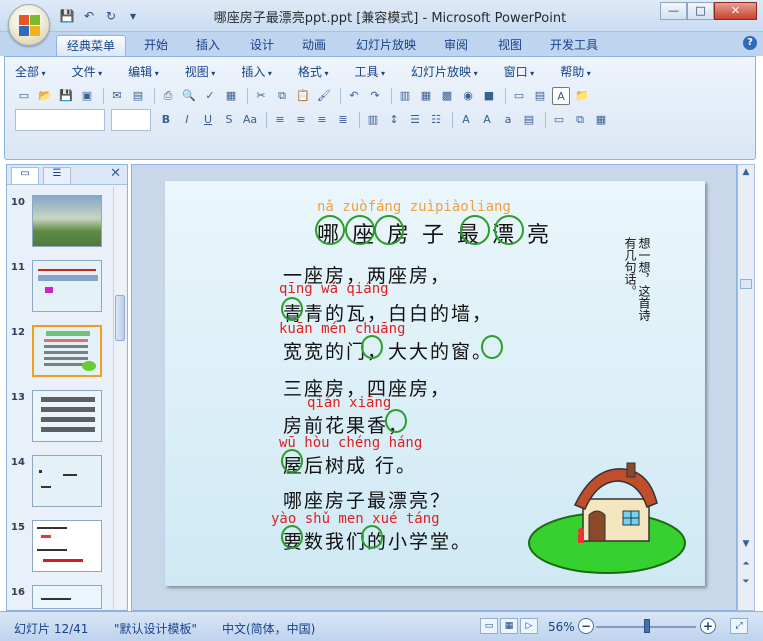  What do you see at coordinates (231, 96) in the screenshot?
I see `research-icon: ▦` at bounding box center [231, 96].